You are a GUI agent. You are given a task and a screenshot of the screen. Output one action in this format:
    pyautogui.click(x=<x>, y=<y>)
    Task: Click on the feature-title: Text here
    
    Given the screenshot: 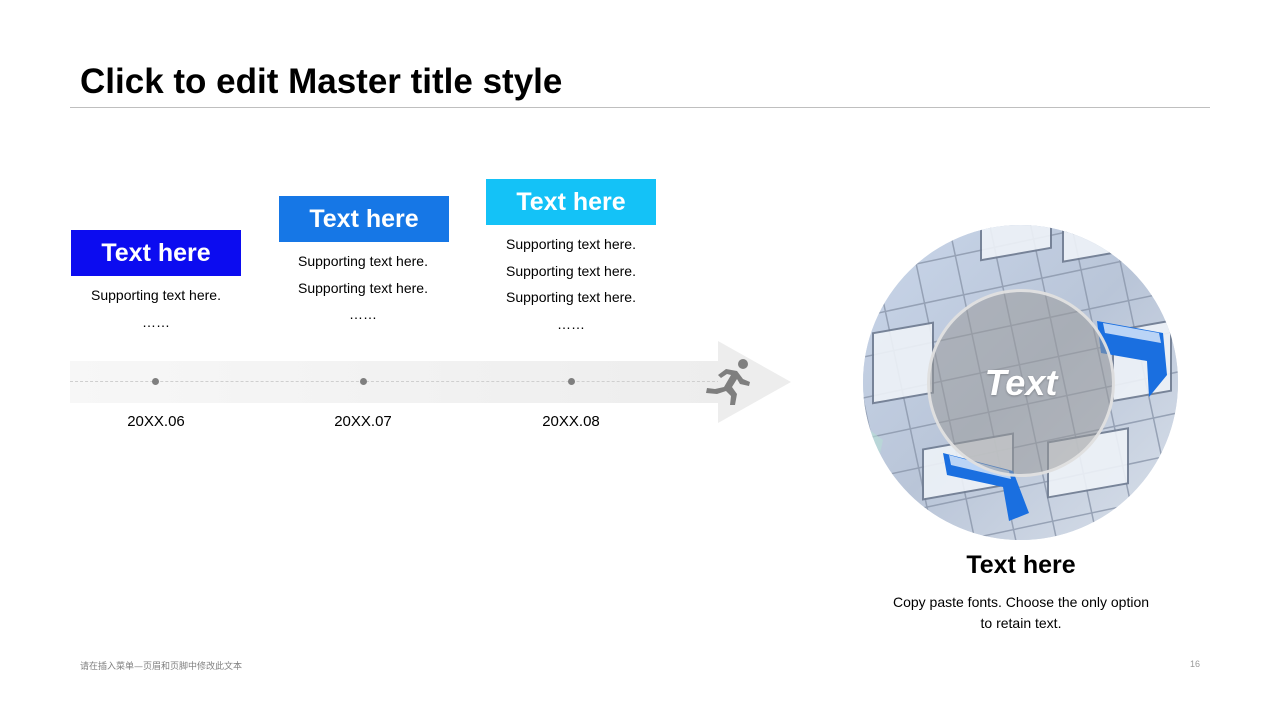 What is the action you would take?
    pyautogui.click(x=1021, y=565)
    